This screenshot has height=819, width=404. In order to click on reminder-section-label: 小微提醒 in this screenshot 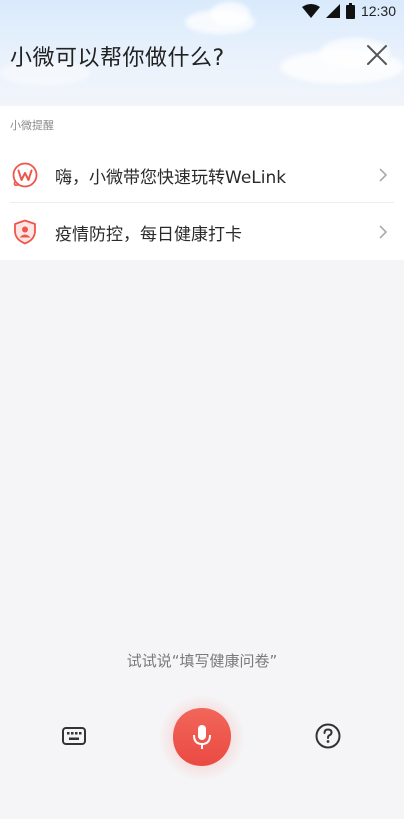, I will do `click(32, 125)`.